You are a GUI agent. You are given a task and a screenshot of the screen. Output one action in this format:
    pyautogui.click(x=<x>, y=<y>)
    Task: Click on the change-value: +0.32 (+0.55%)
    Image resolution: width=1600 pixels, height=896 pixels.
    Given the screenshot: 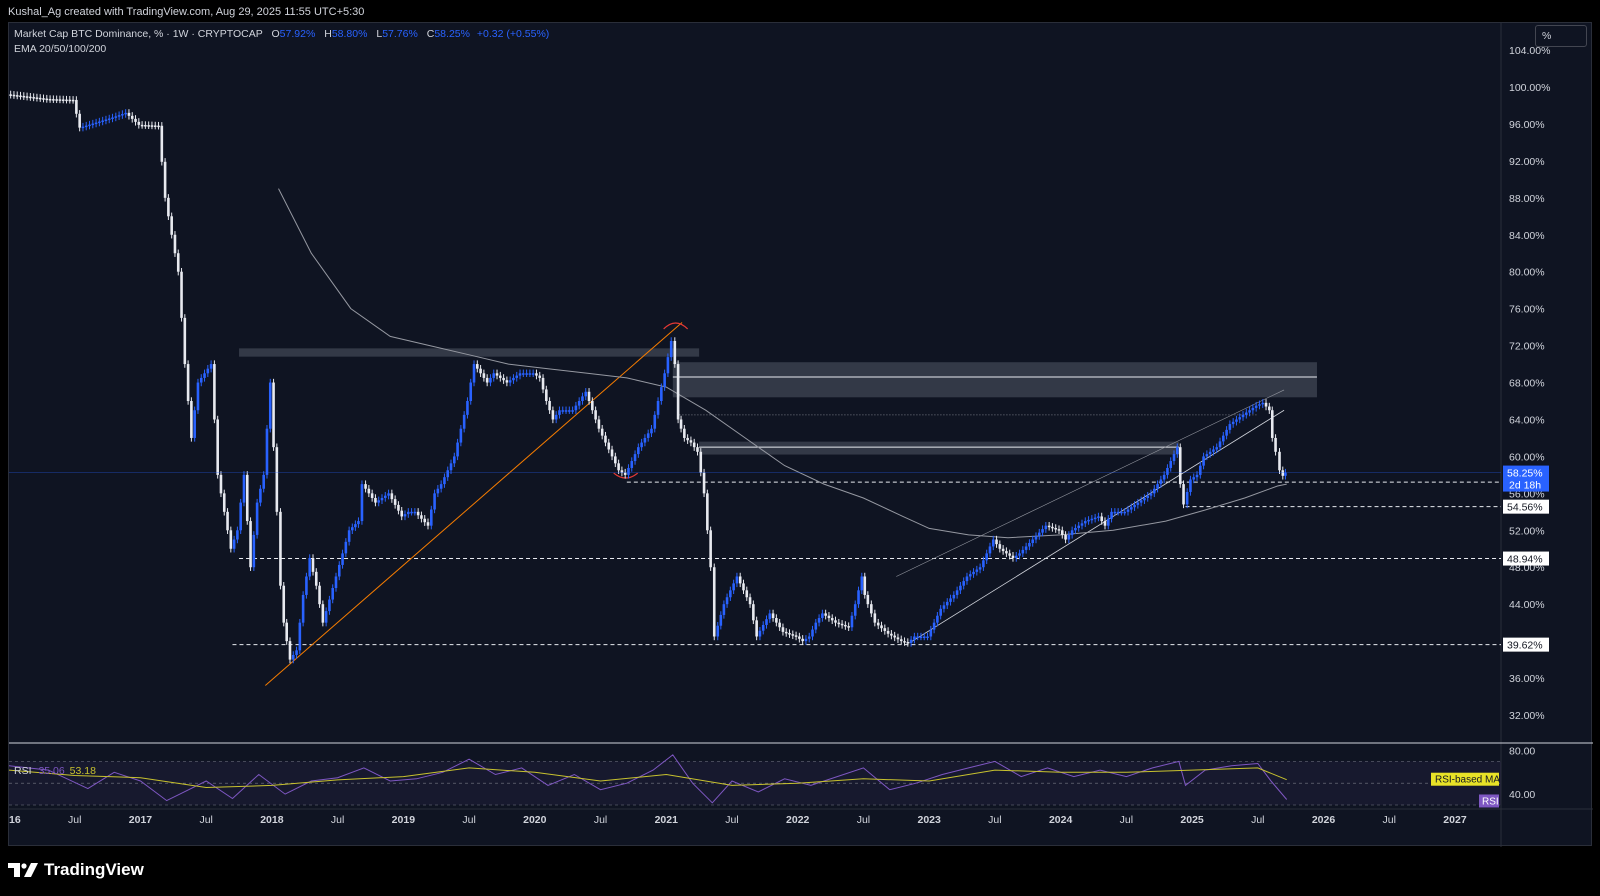 What is the action you would take?
    pyautogui.click(x=513, y=34)
    